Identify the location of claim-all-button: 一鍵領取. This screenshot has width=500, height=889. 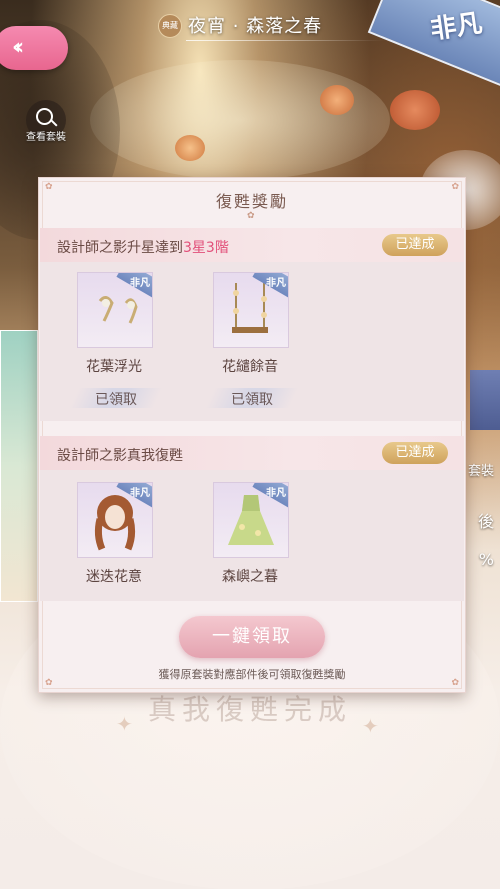
(252, 637).